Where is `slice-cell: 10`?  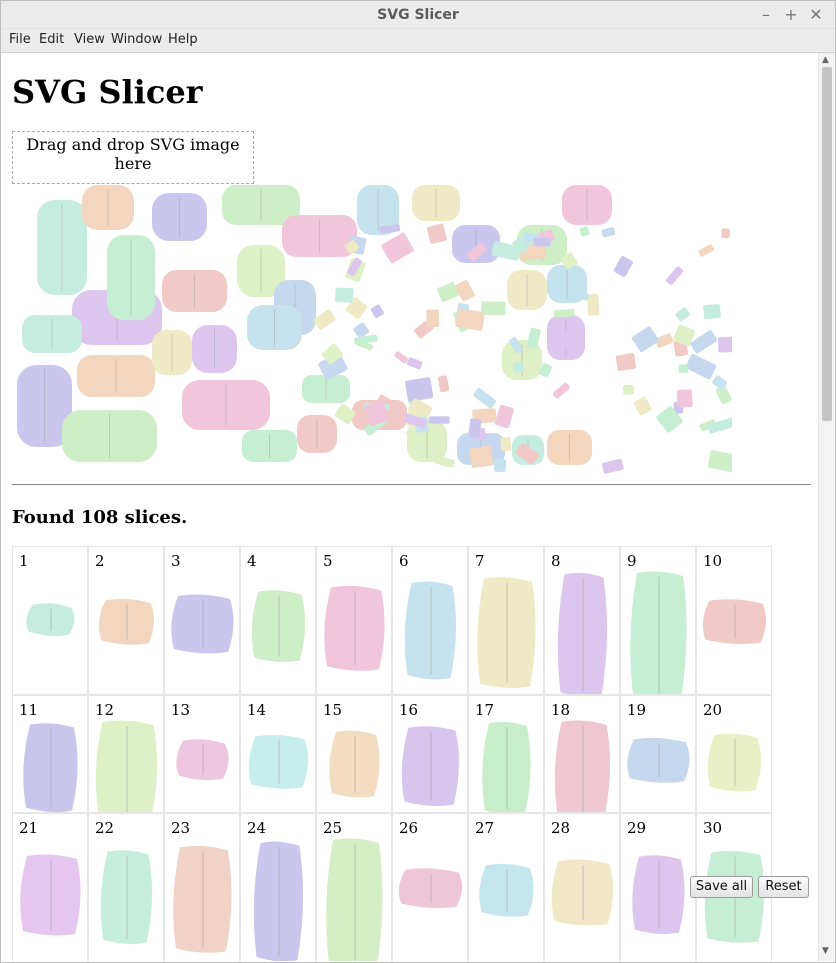 slice-cell: 10 is located at coordinates (734, 620).